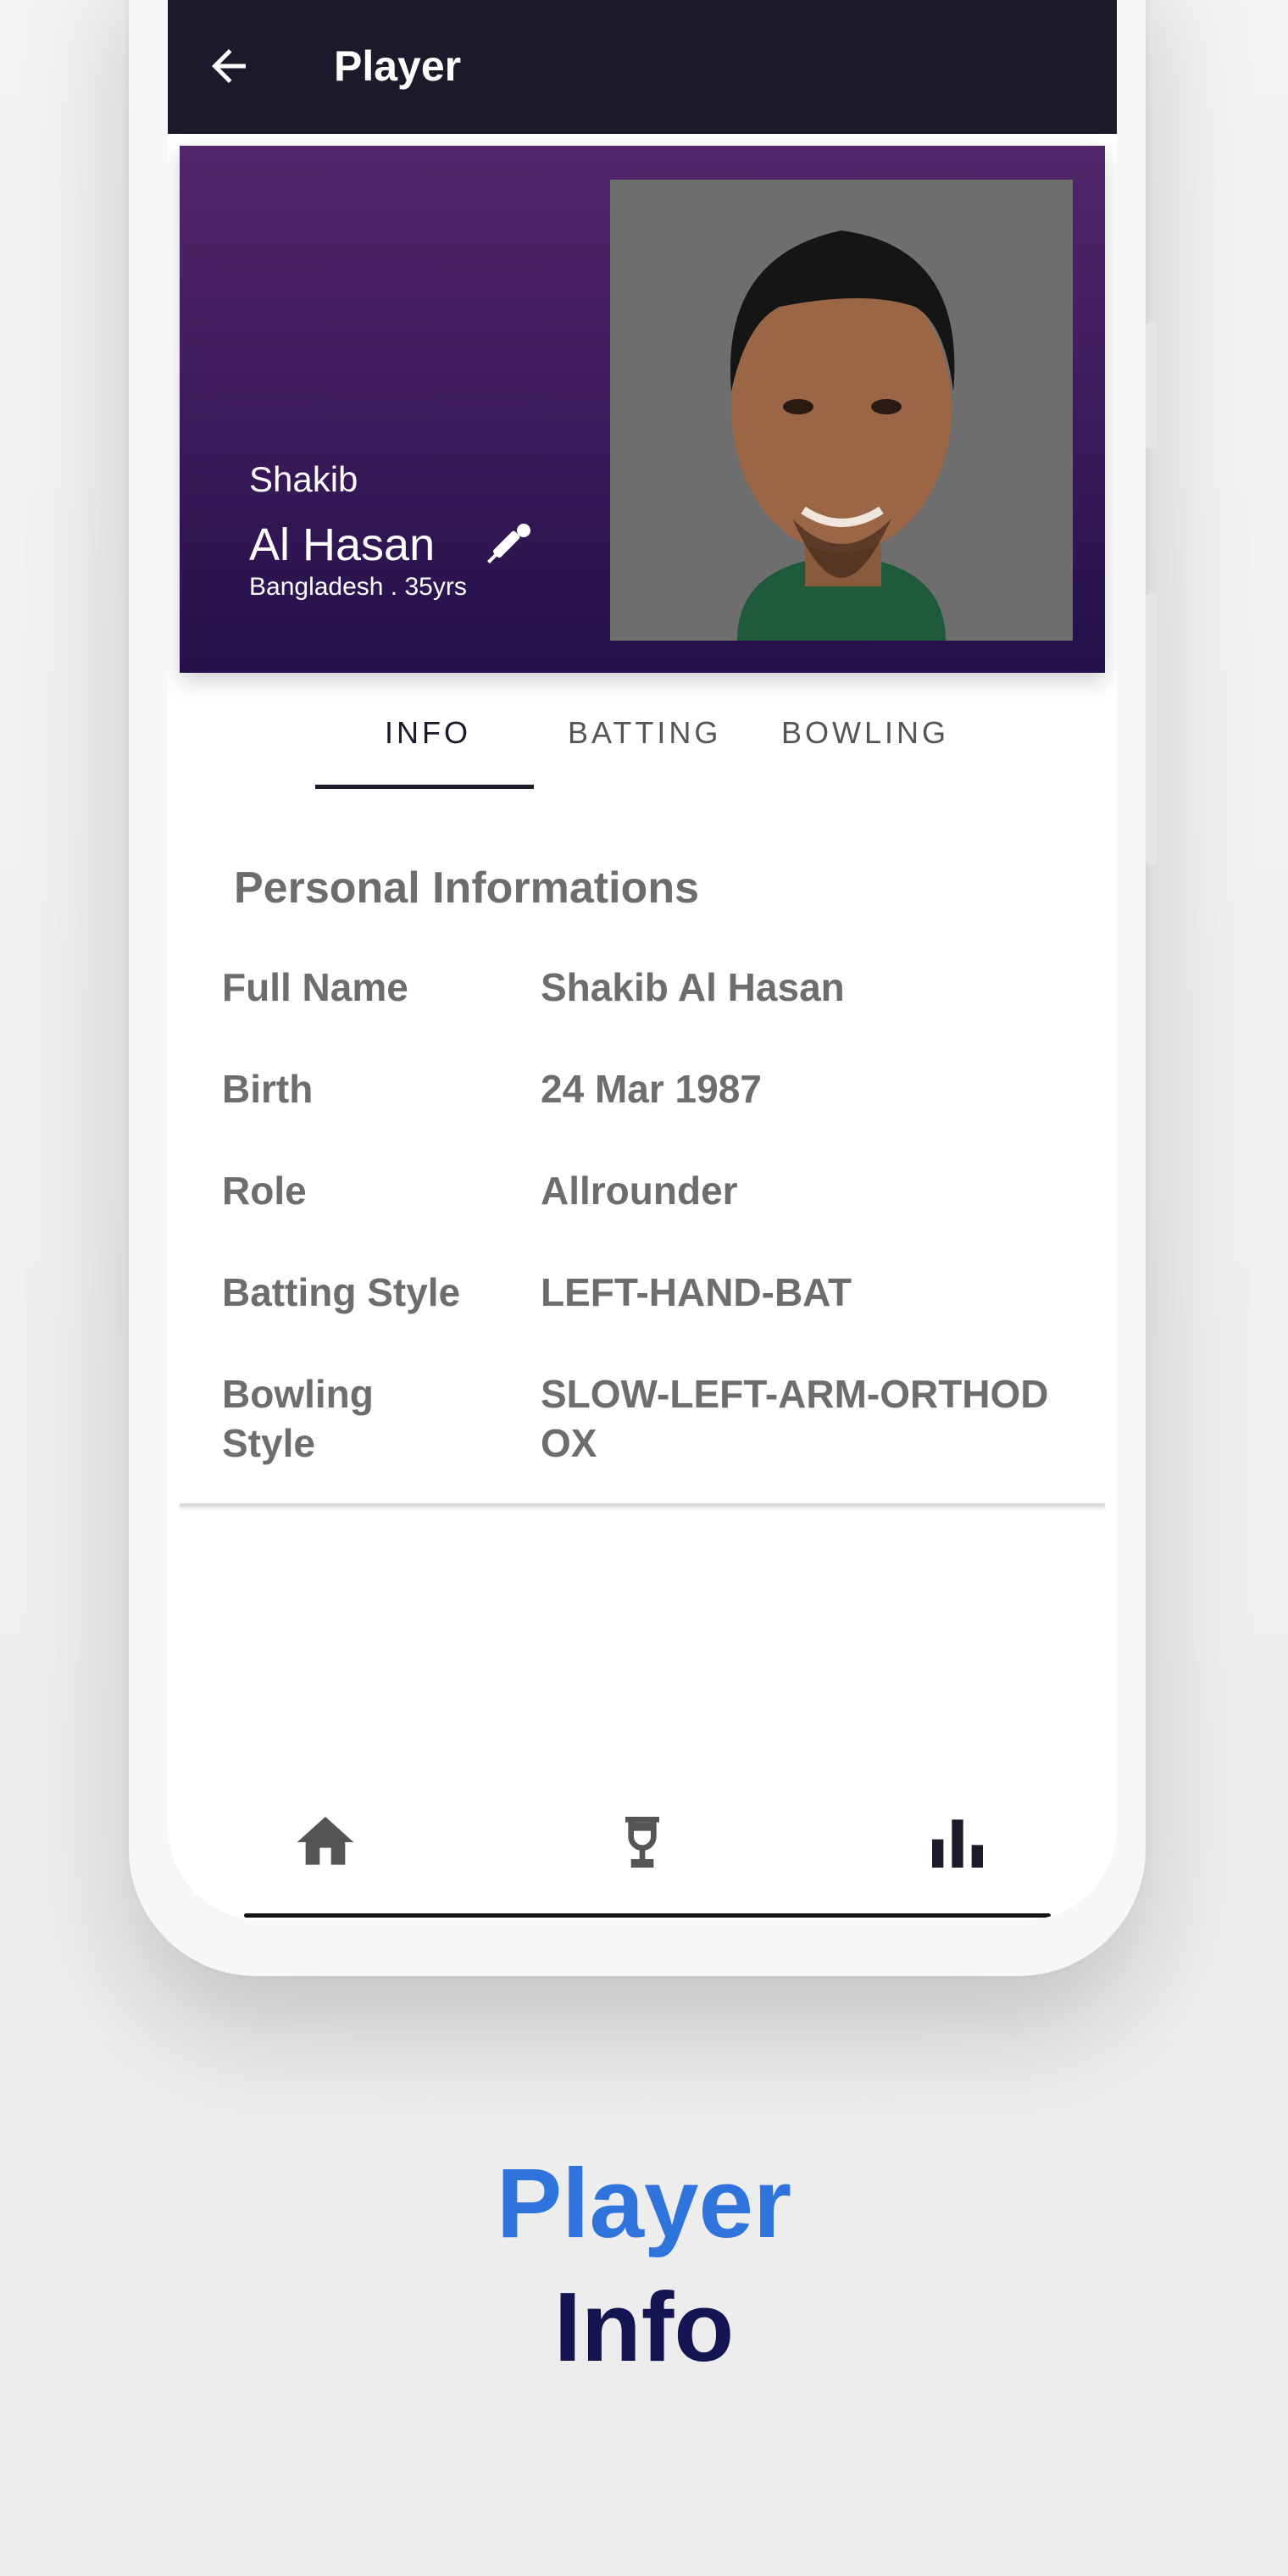 The width and height of the screenshot is (1288, 2576). Describe the element at coordinates (693, 987) in the screenshot. I see `info-value: Shakib Al Hasan` at that location.